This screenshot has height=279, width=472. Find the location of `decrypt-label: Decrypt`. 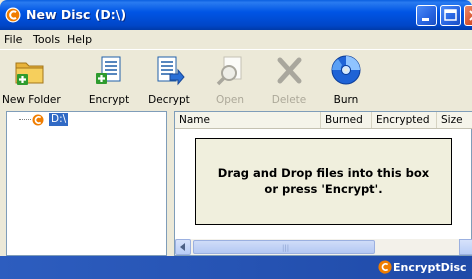

decrypt-label: Decrypt is located at coordinates (169, 100).